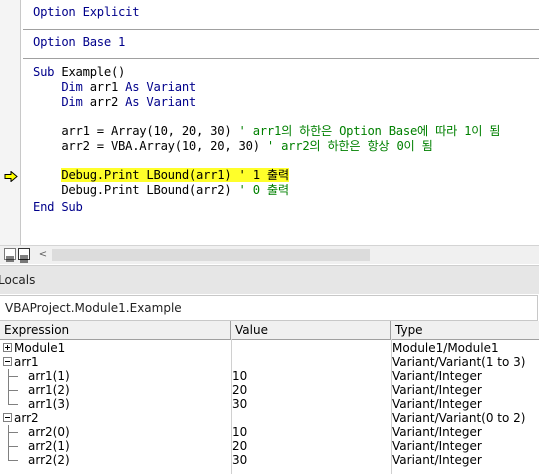 This screenshot has width=539, height=474. I want to click on code-keyword: Option Explicit, so click(86, 12).